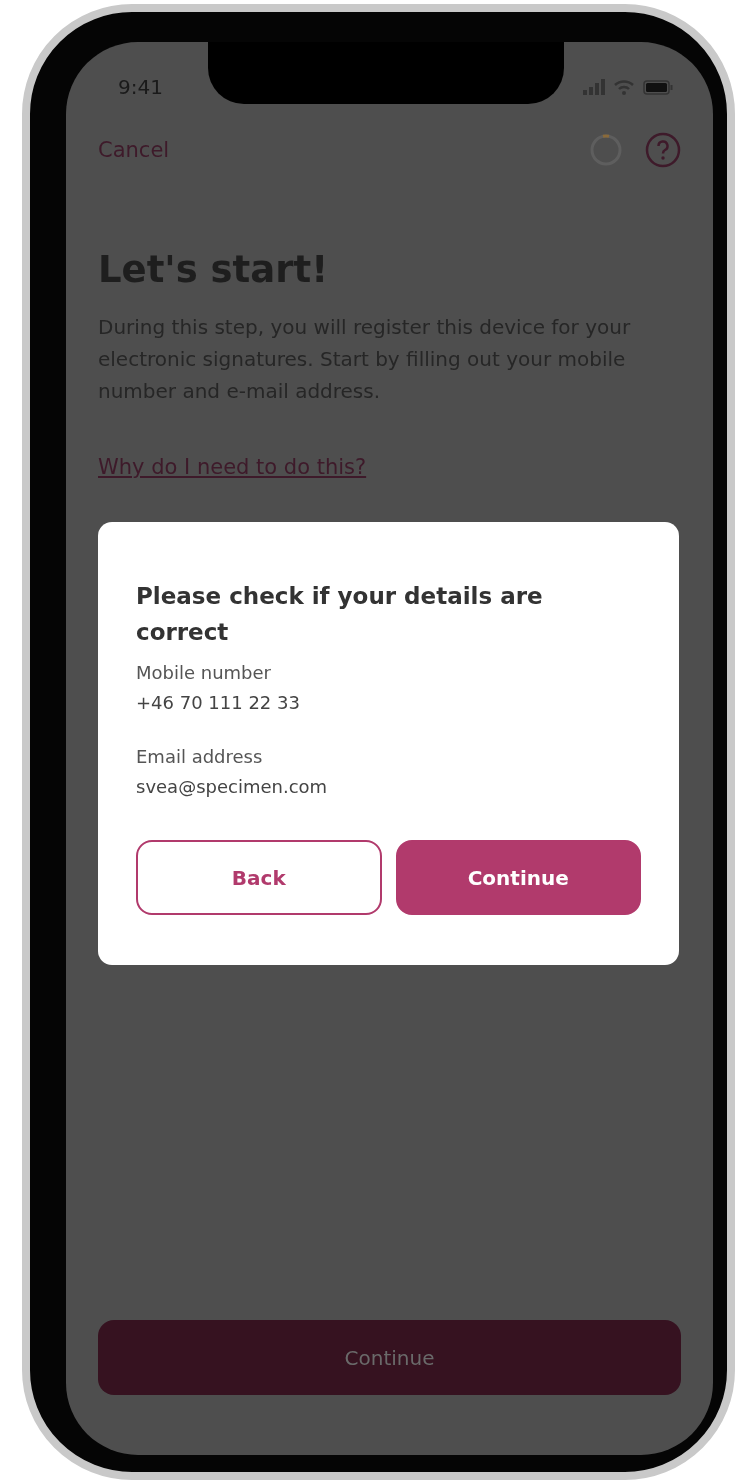 Image resolution: width=755 pixels, height=1484 pixels. Describe the element at coordinates (663, 150) in the screenshot. I see `help-icon` at that location.